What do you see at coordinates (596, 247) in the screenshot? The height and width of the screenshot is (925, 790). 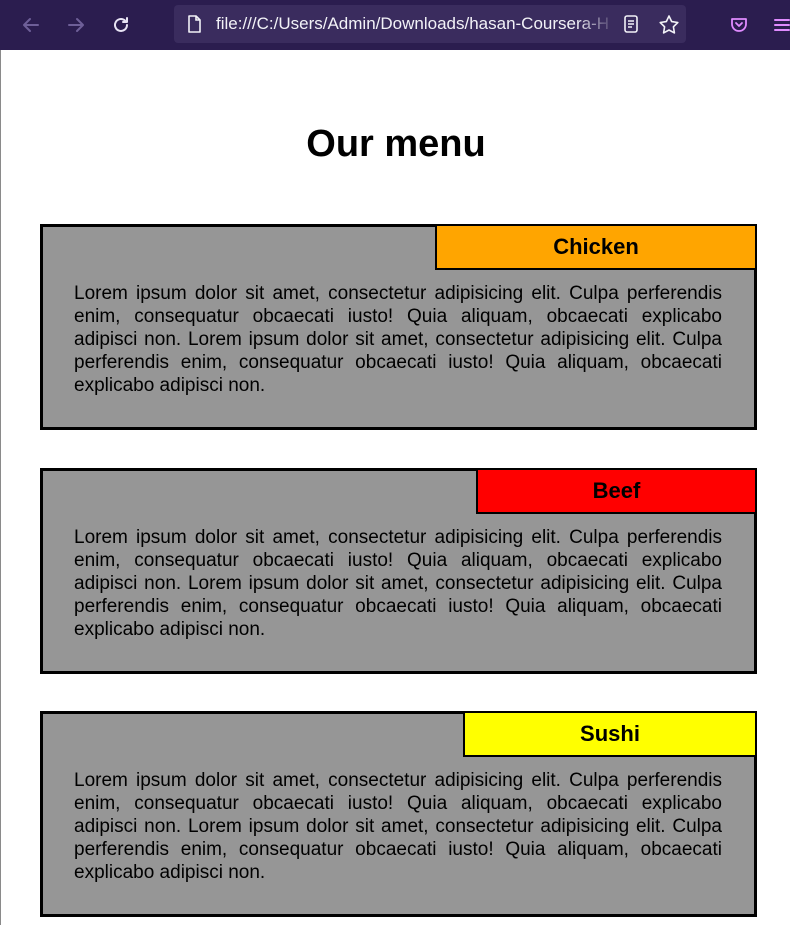 I see `menu-card-label: Chicken` at bounding box center [596, 247].